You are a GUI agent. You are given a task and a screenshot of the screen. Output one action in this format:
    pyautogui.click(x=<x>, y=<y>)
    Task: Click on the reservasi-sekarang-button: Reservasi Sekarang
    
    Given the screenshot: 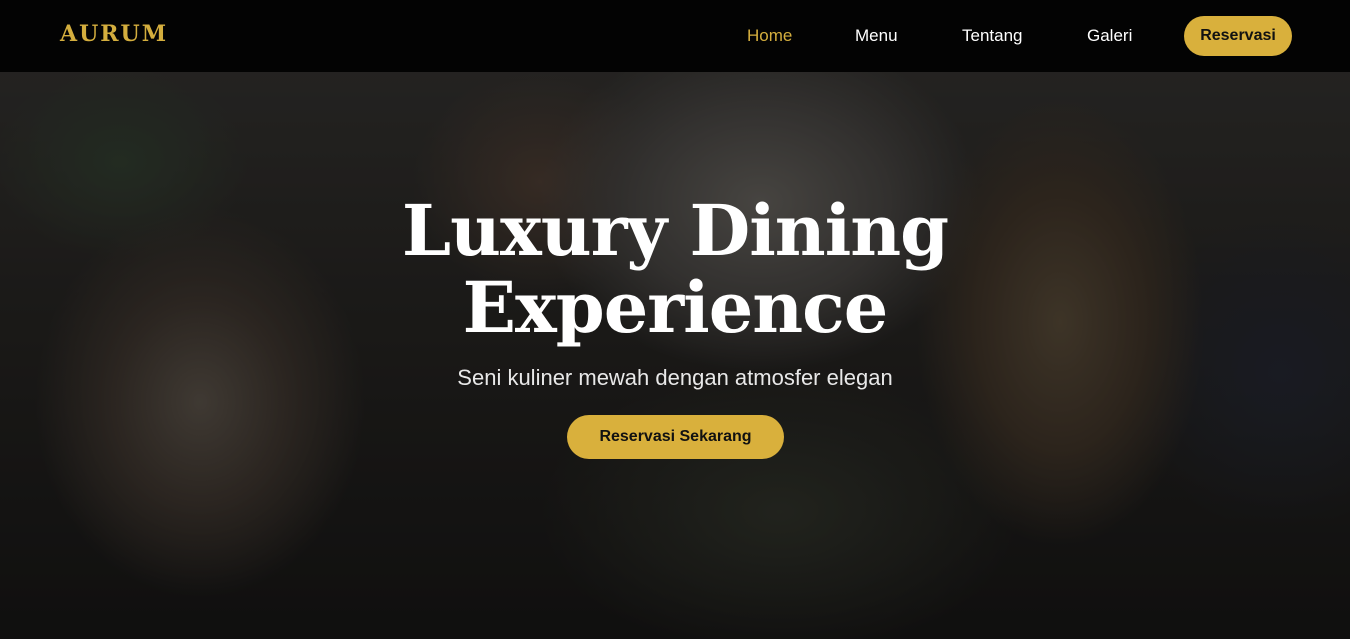 What is the action you would take?
    pyautogui.click(x=675, y=437)
    